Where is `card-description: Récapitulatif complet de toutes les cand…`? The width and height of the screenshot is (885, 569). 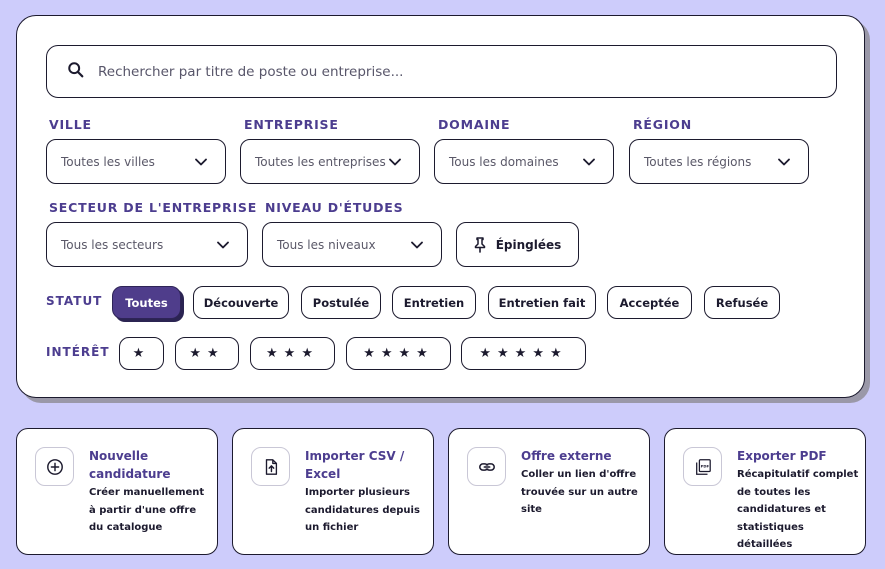 card-description: Récapitulatif complet de toutes les cand… is located at coordinates (798, 509).